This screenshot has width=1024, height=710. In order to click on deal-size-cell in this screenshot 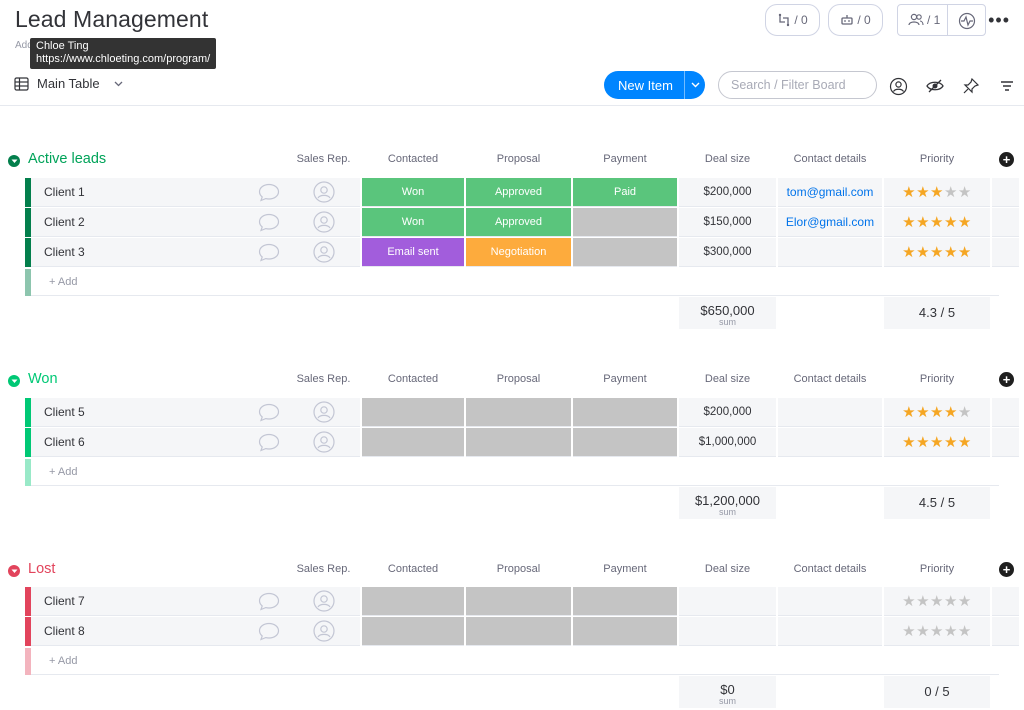, I will do `click(727, 601)`.